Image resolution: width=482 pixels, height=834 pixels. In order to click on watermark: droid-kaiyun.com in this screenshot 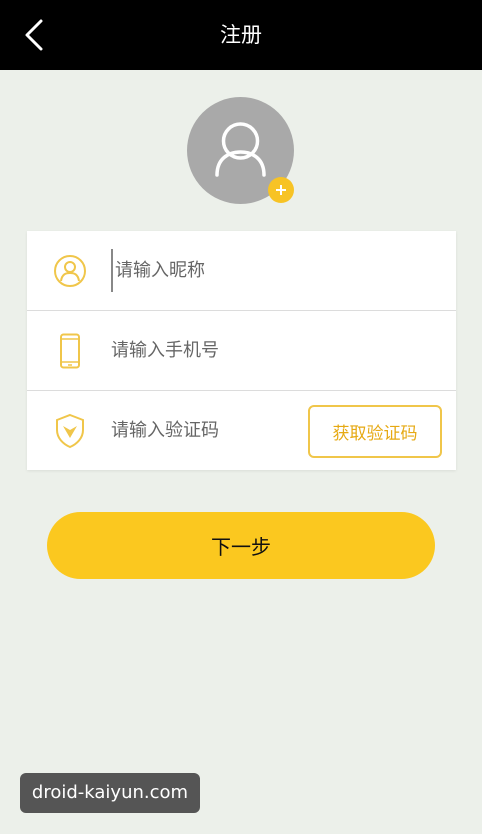, I will do `click(110, 793)`.